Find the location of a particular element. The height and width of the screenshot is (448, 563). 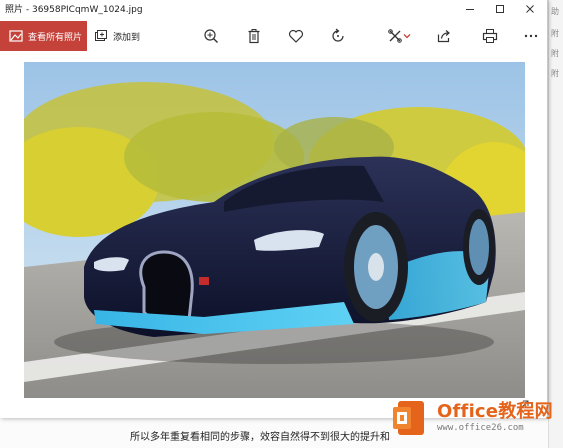

close-button is located at coordinates (530, 8).